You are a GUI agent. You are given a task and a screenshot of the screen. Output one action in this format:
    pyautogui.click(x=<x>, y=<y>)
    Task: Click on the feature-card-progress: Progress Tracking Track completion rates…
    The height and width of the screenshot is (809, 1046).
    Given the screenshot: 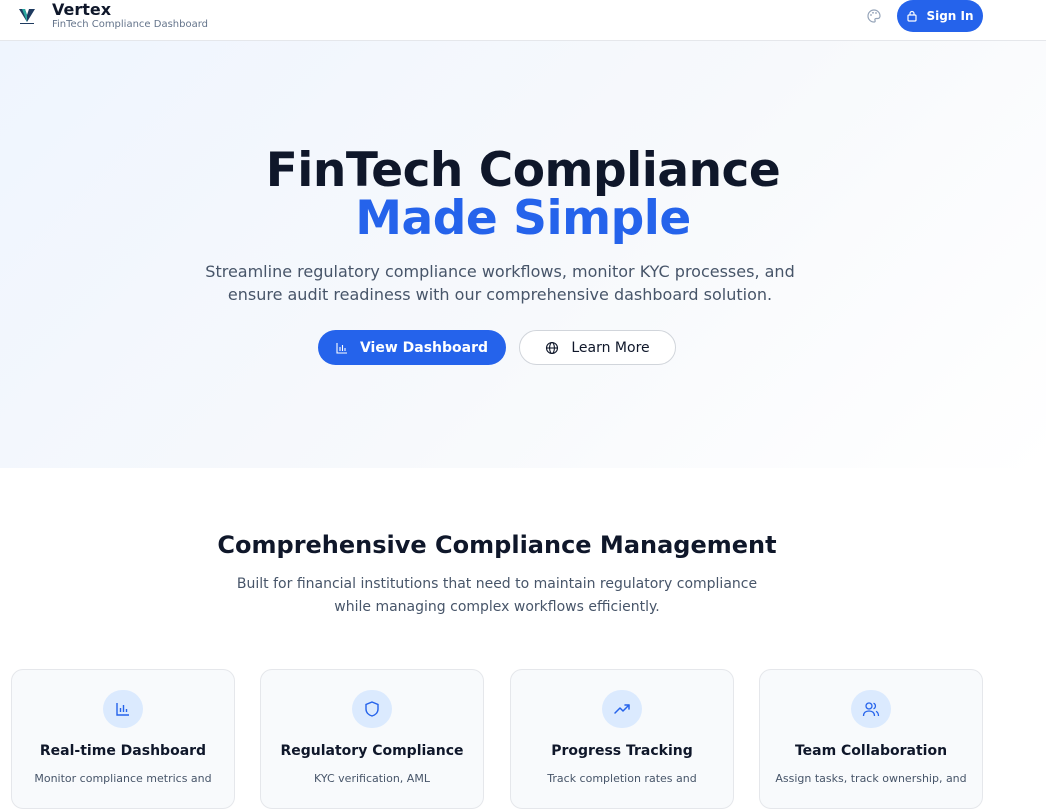 What is the action you would take?
    pyautogui.click(x=622, y=739)
    